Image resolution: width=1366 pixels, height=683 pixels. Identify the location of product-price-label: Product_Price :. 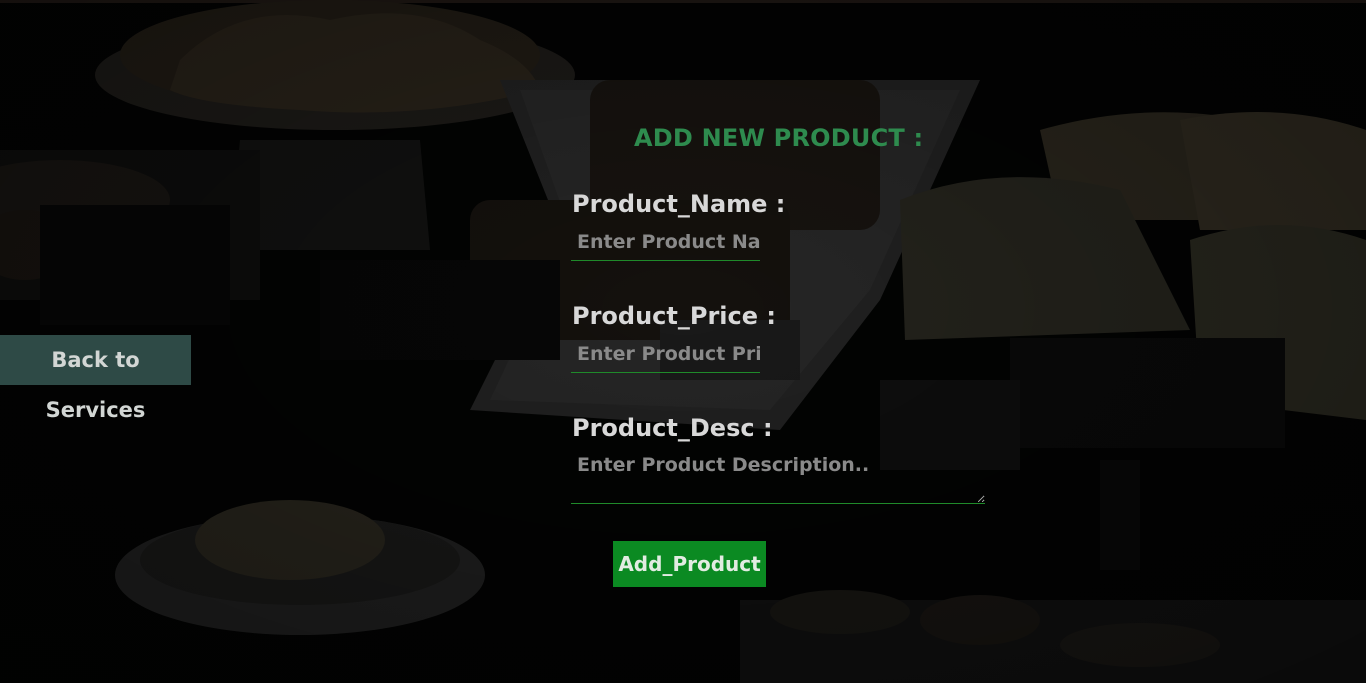
(674, 316).